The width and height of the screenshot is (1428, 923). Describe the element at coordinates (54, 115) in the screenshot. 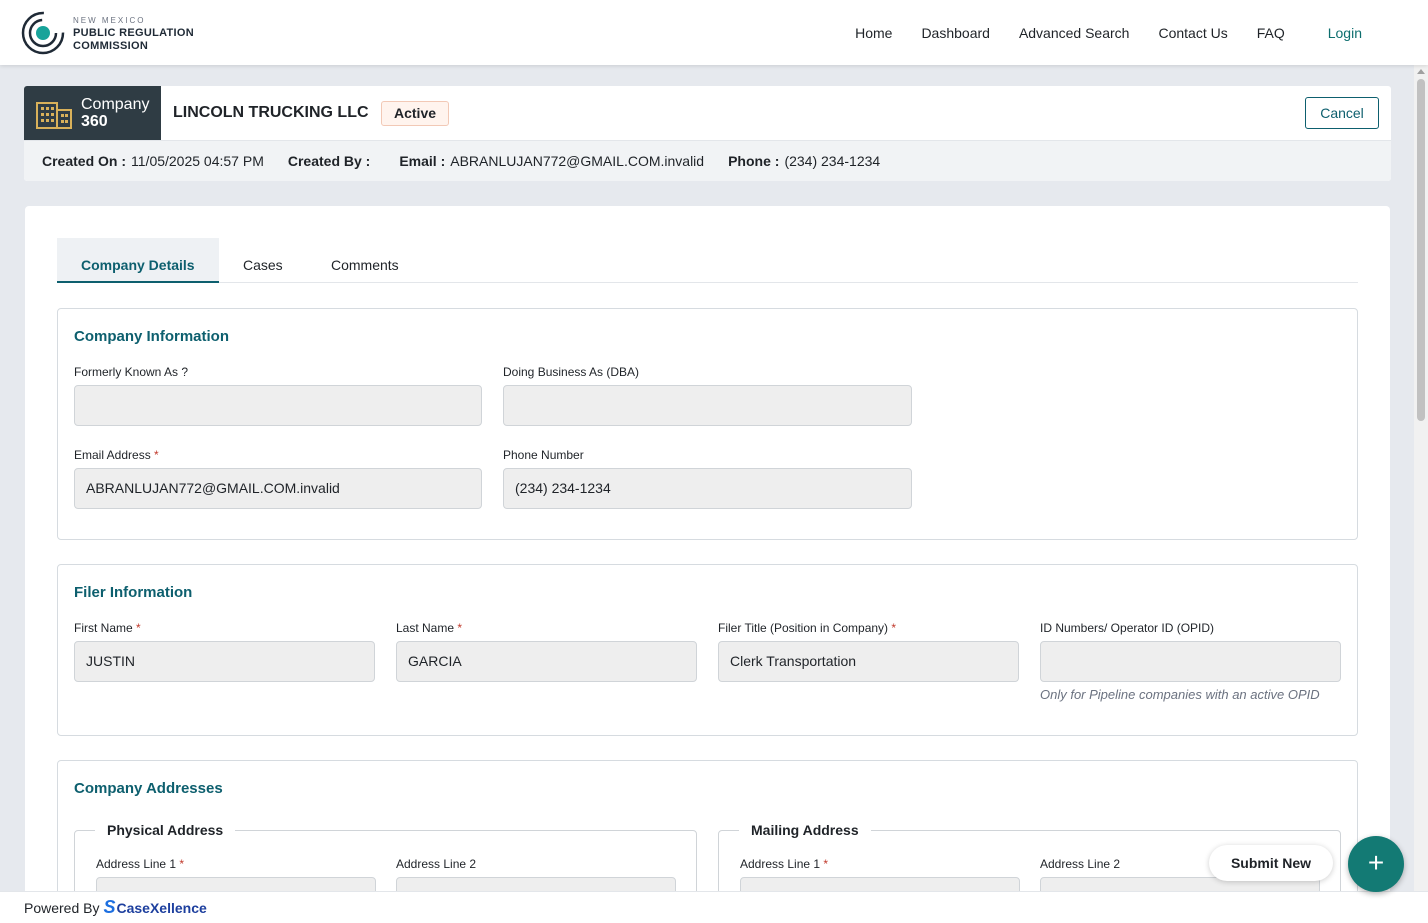

I see `building-icon` at that location.